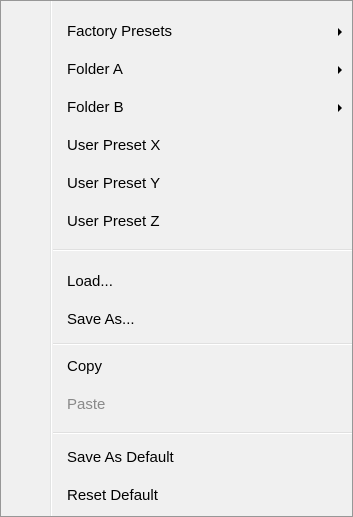  Describe the element at coordinates (113, 221) in the screenshot. I see `menu-item-label: User Preset Z` at that location.